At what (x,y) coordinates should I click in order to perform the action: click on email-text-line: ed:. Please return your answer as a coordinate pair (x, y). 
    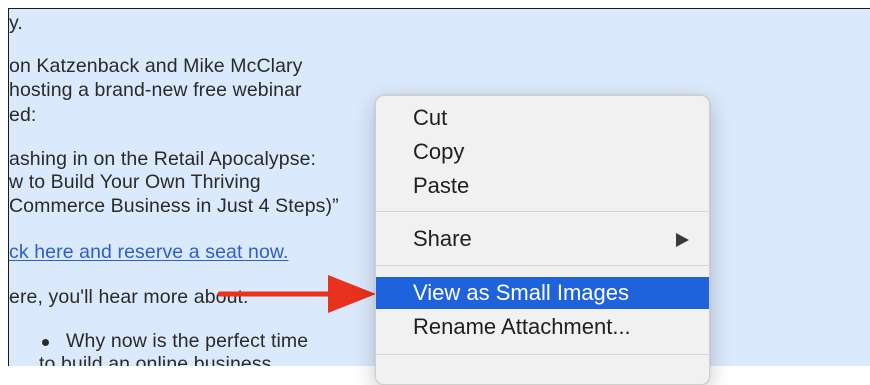
    Looking at the image, I should click on (23, 115).